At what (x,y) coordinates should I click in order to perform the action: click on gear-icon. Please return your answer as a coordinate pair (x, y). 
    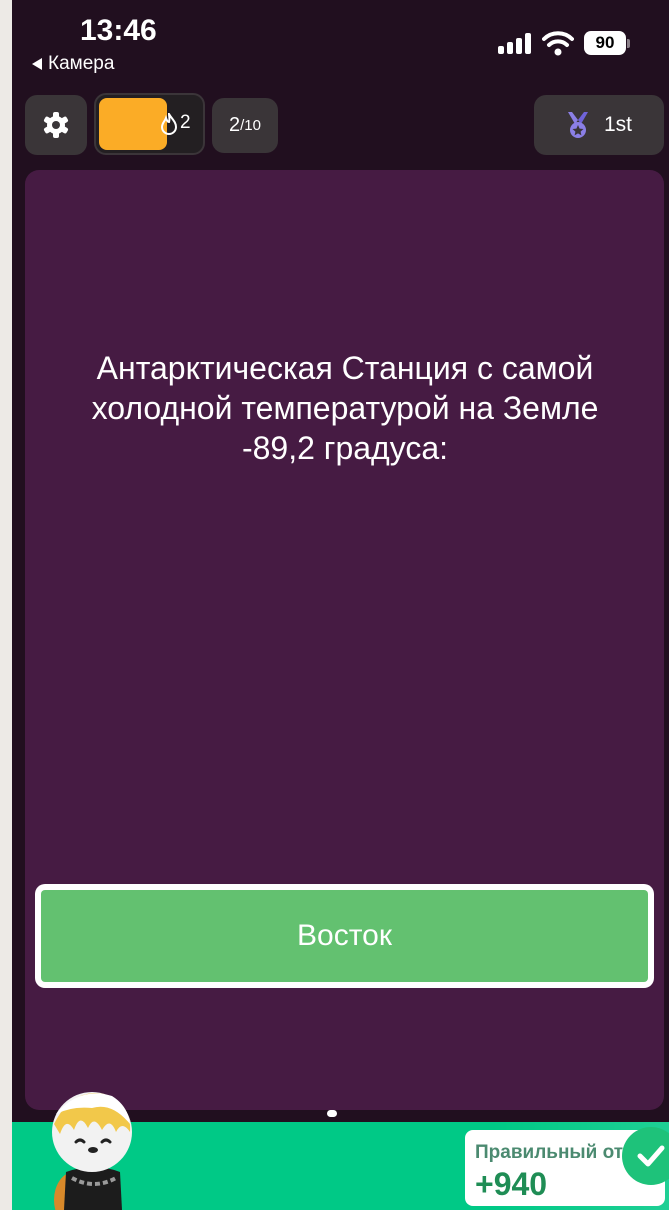
    Looking at the image, I should click on (56, 125).